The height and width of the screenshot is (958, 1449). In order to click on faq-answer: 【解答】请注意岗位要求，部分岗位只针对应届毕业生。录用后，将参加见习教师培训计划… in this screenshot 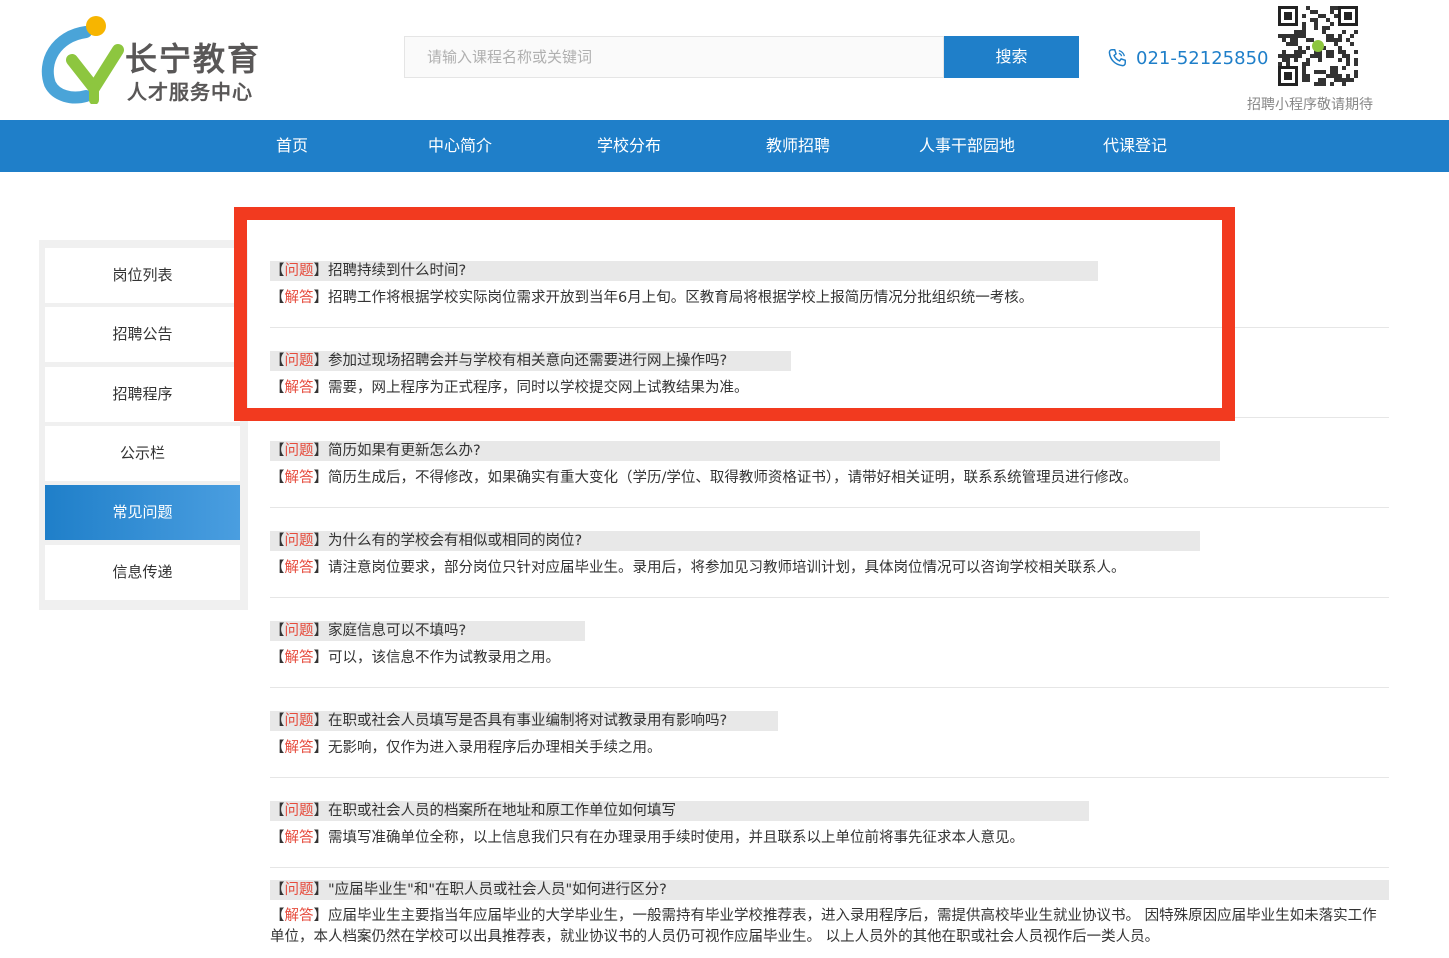, I will do `click(698, 568)`.